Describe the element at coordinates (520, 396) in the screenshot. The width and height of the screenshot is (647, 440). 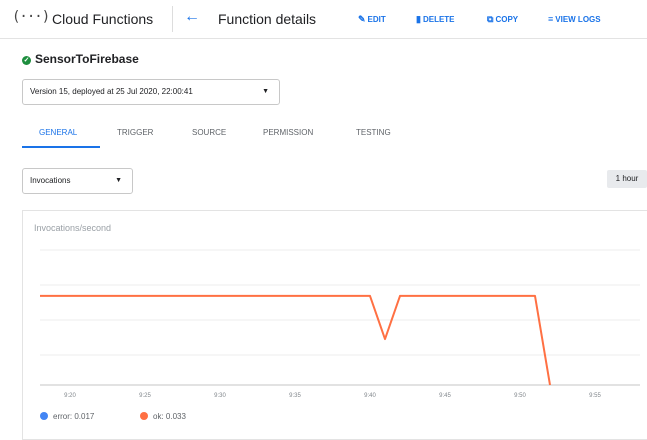
I see `x-tick-label: 9:50` at that location.